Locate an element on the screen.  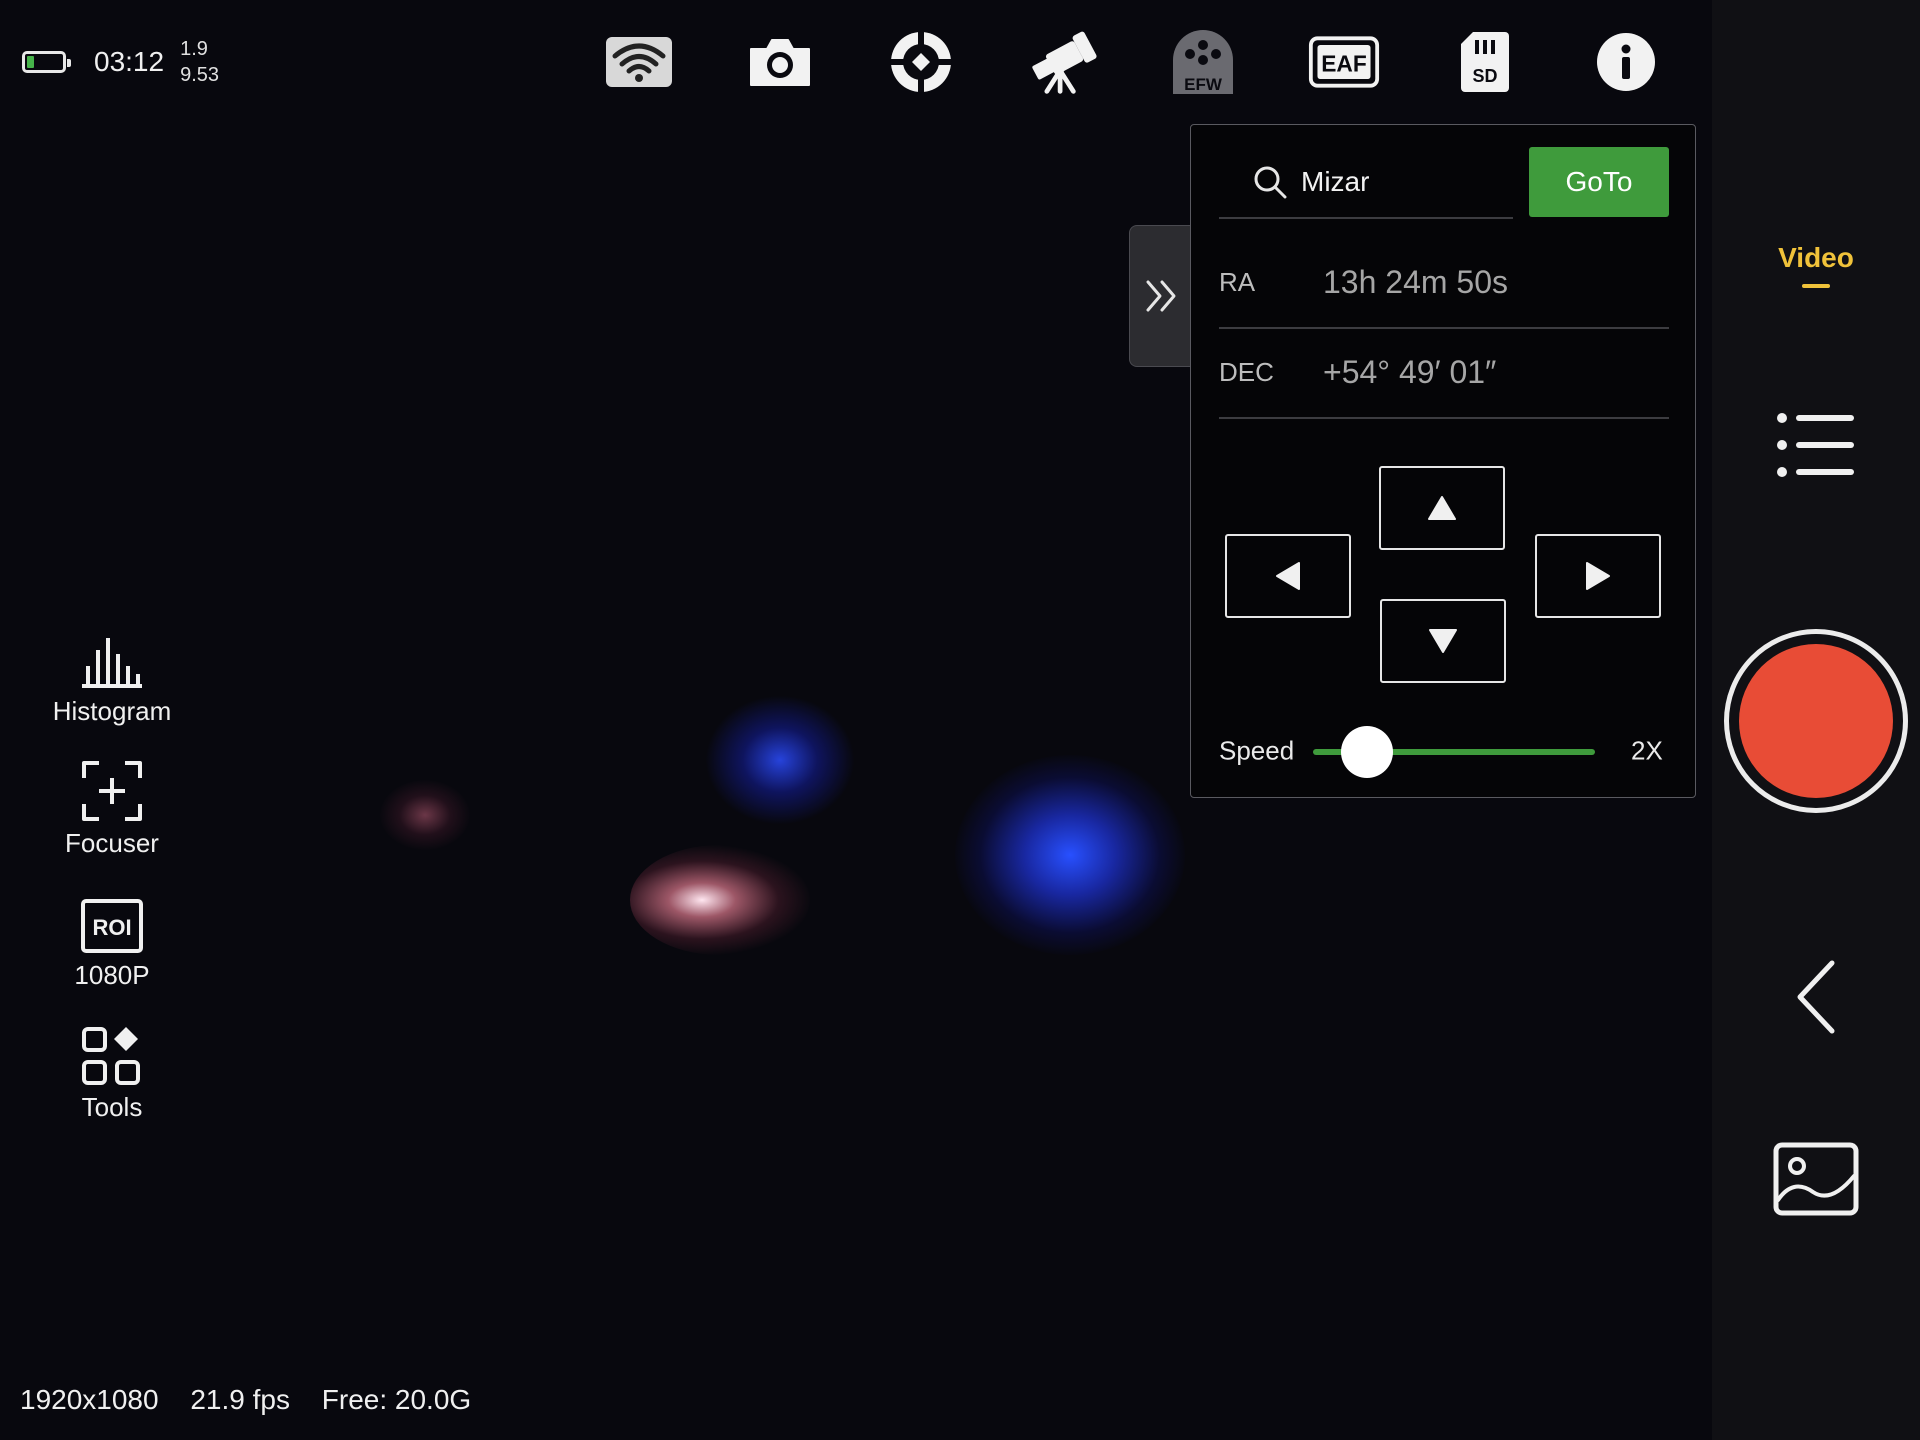
capture-stats: 1920x1080 21.9 fps Free: 20.0G is located at coordinates (257, 1400).